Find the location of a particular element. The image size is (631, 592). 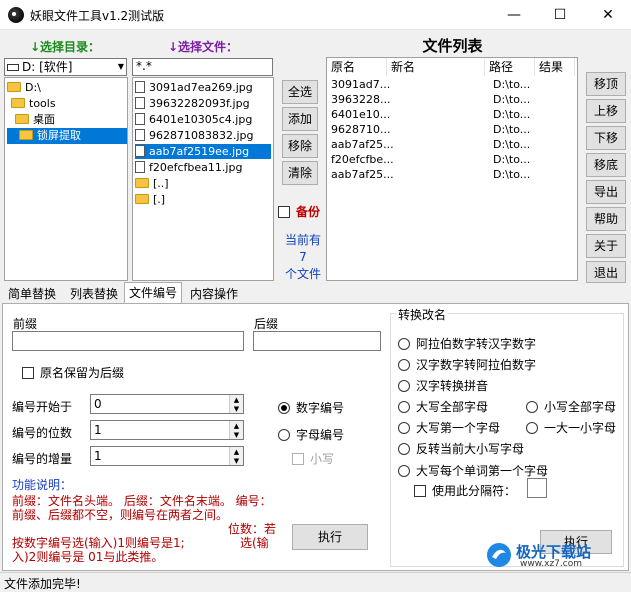

column-header-path: 路径 is located at coordinates (510, 67).